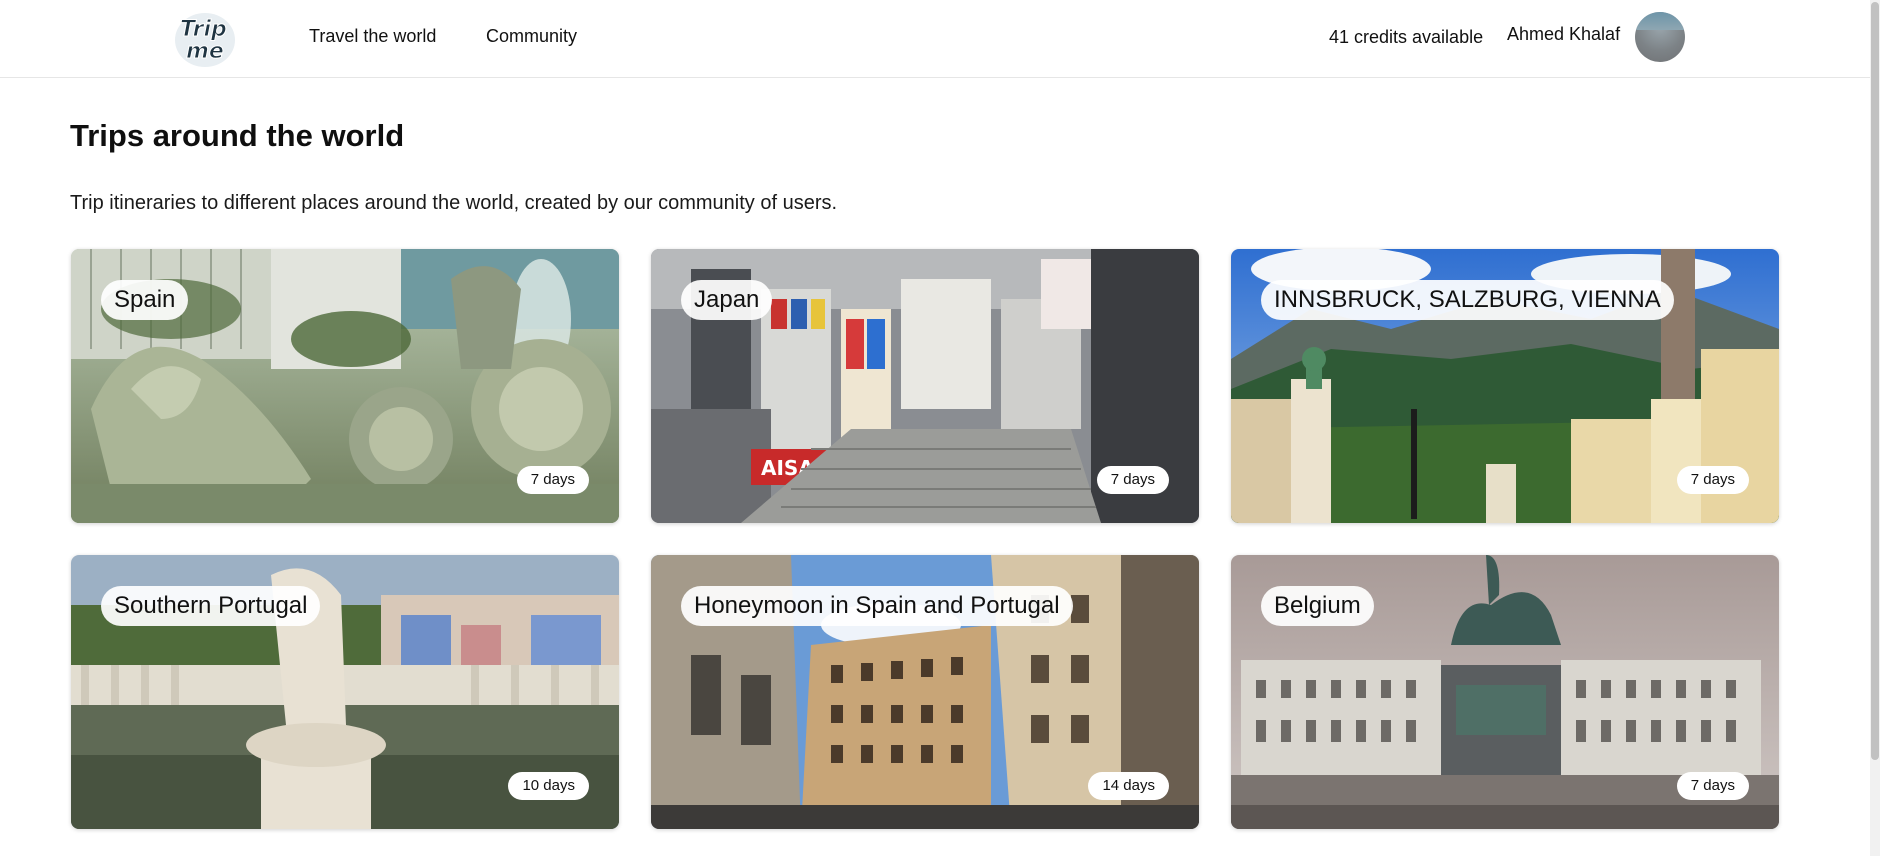  Describe the element at coordinates (145, 300) in the screenshot. I see `trip-card-title: Spain` at that location.